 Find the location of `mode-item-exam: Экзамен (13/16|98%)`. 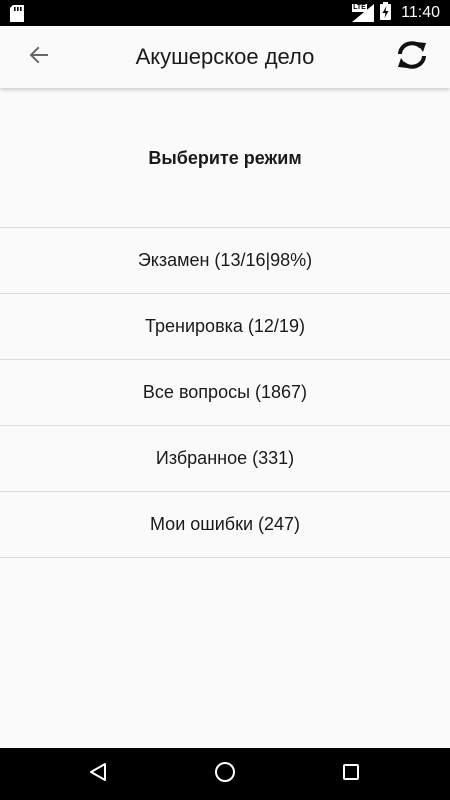

mode-item-exam: Экзамен (13/16|98%) is located at coordinates (225, 261).